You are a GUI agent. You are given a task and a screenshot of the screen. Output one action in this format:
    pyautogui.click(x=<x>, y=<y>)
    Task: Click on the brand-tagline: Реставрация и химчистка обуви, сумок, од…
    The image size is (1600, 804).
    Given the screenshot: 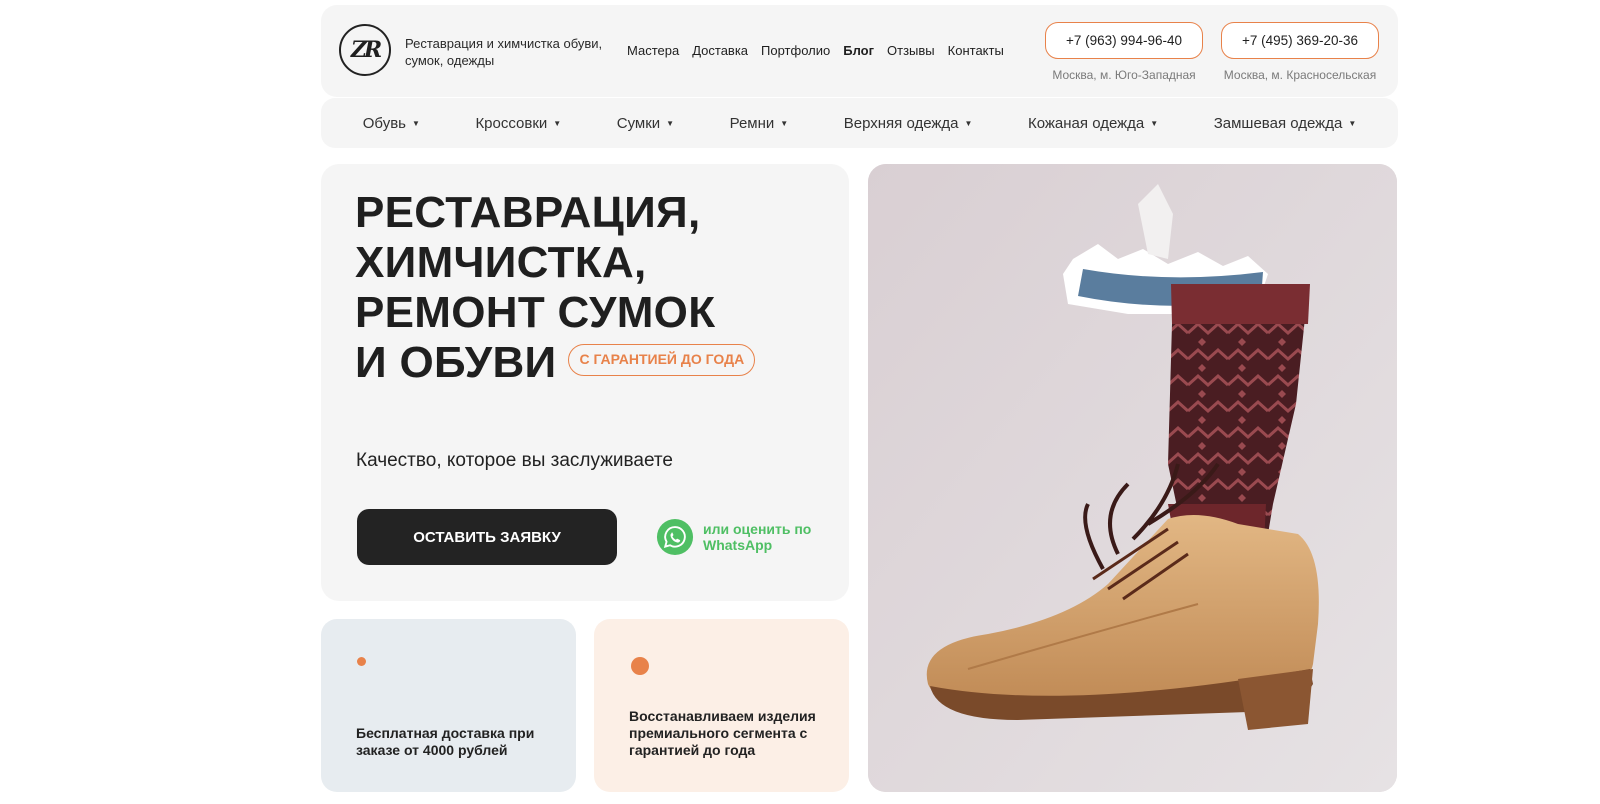 What is the action you would take?
    pyautogui.click(x=504, y=52)
    